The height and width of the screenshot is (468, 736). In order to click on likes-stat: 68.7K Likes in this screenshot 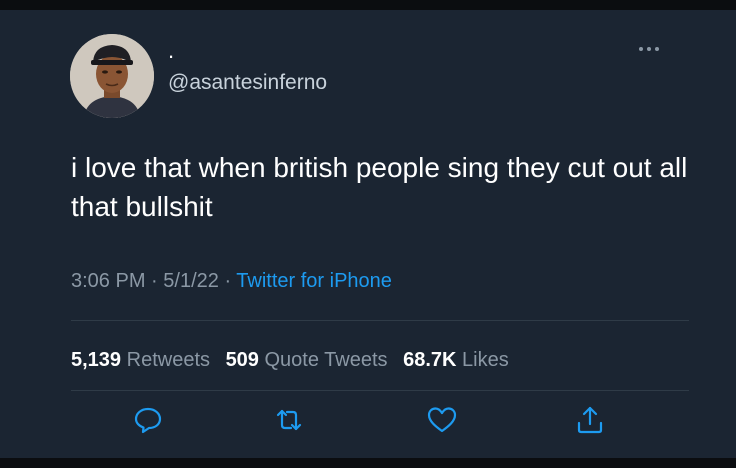, I will do `click(456, 360)`.